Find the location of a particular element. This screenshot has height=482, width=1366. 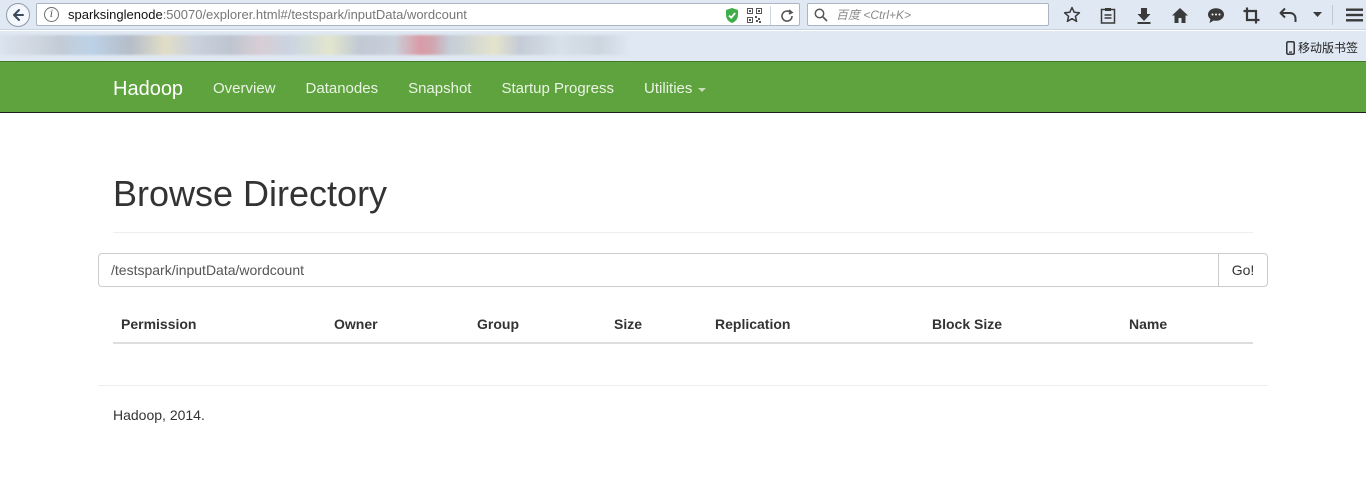

undo-button is located at coordinates (1287, 15).